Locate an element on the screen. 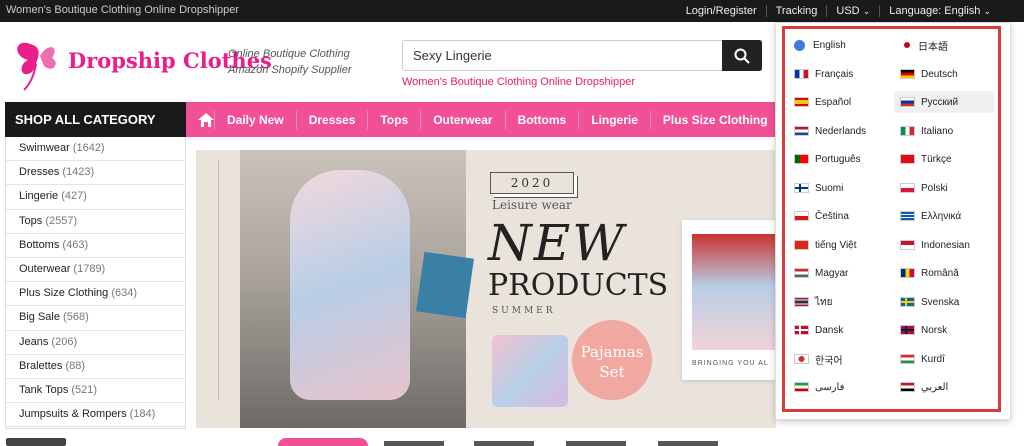 This screenshot has width=1024, height=446. home-button is located at coordinates (206, 119).